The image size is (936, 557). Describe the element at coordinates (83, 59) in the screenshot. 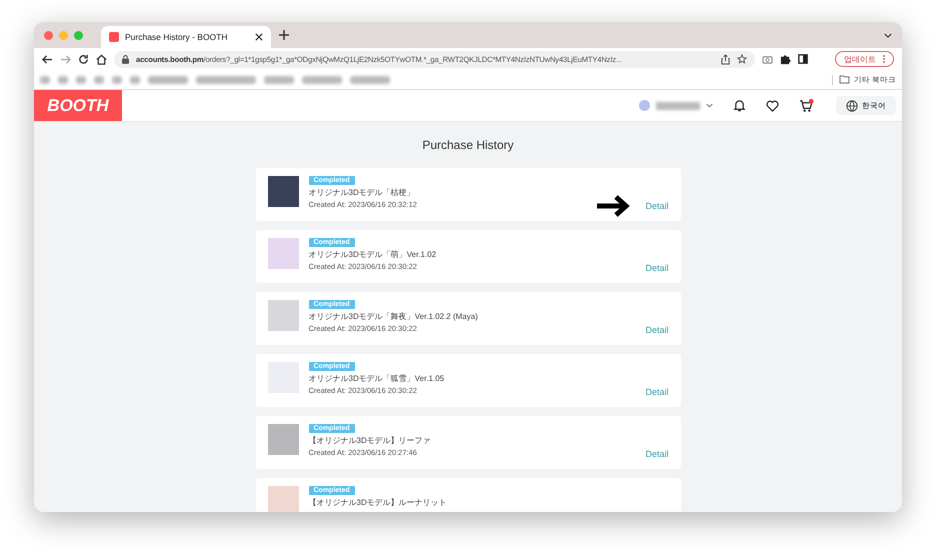

I see `reload-icon` at that location.